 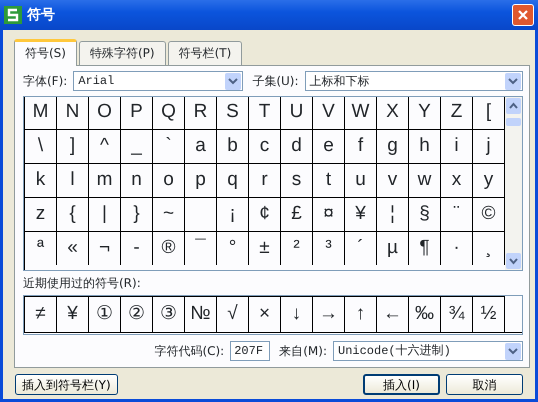 I want to click on symbol-cell: }, so click(x=137, y=214).